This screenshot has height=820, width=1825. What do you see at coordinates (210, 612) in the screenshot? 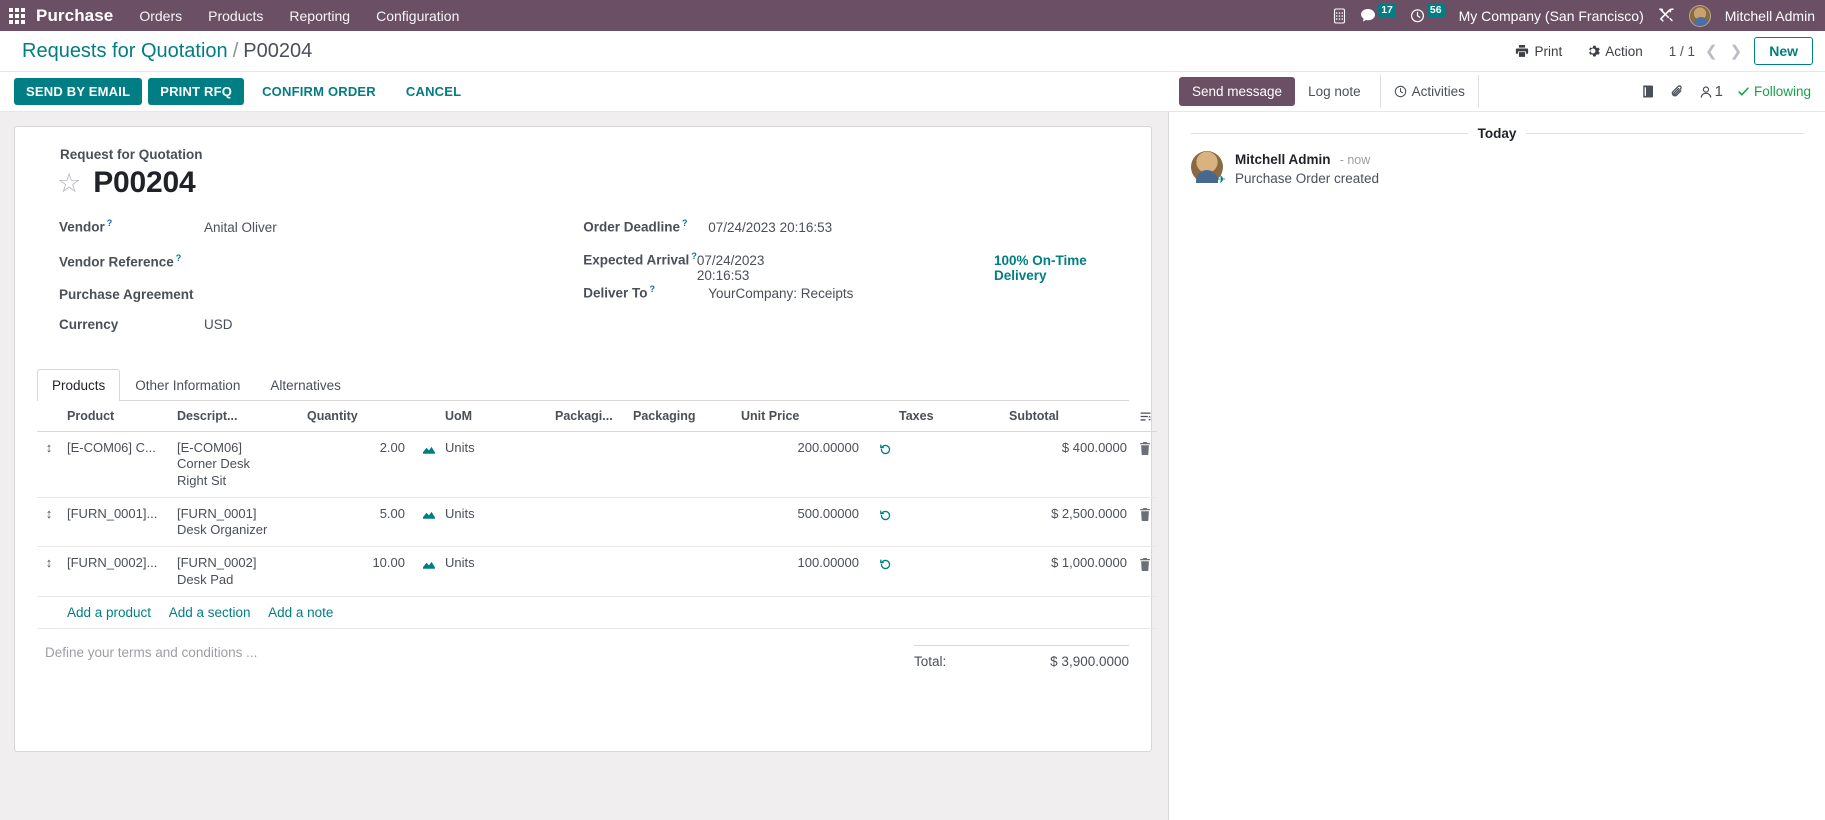
I see `add-a-section-link: Add a section` at bounding box center [210, 612].